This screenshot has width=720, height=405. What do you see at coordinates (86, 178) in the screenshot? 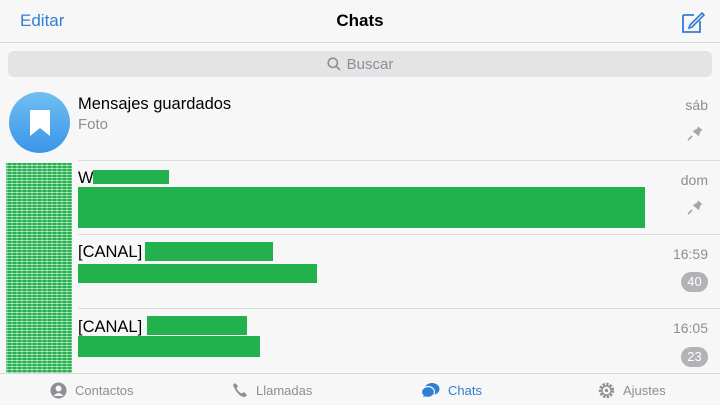
I see `chat-name: W` at bounding box center [86, 178].